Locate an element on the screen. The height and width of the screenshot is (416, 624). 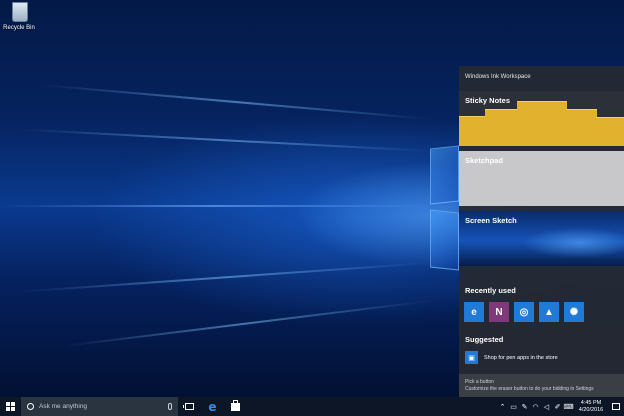
maps-icon: ◎ is located at coordinates (524, 312).